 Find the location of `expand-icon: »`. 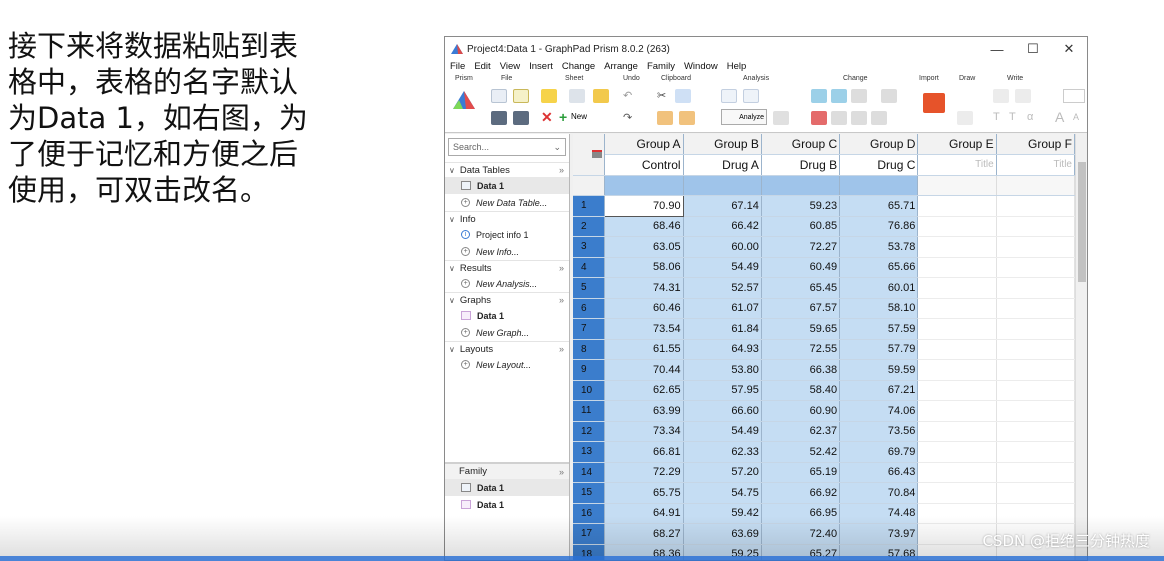

expand-icon: » is located at coordinates (561, 300).